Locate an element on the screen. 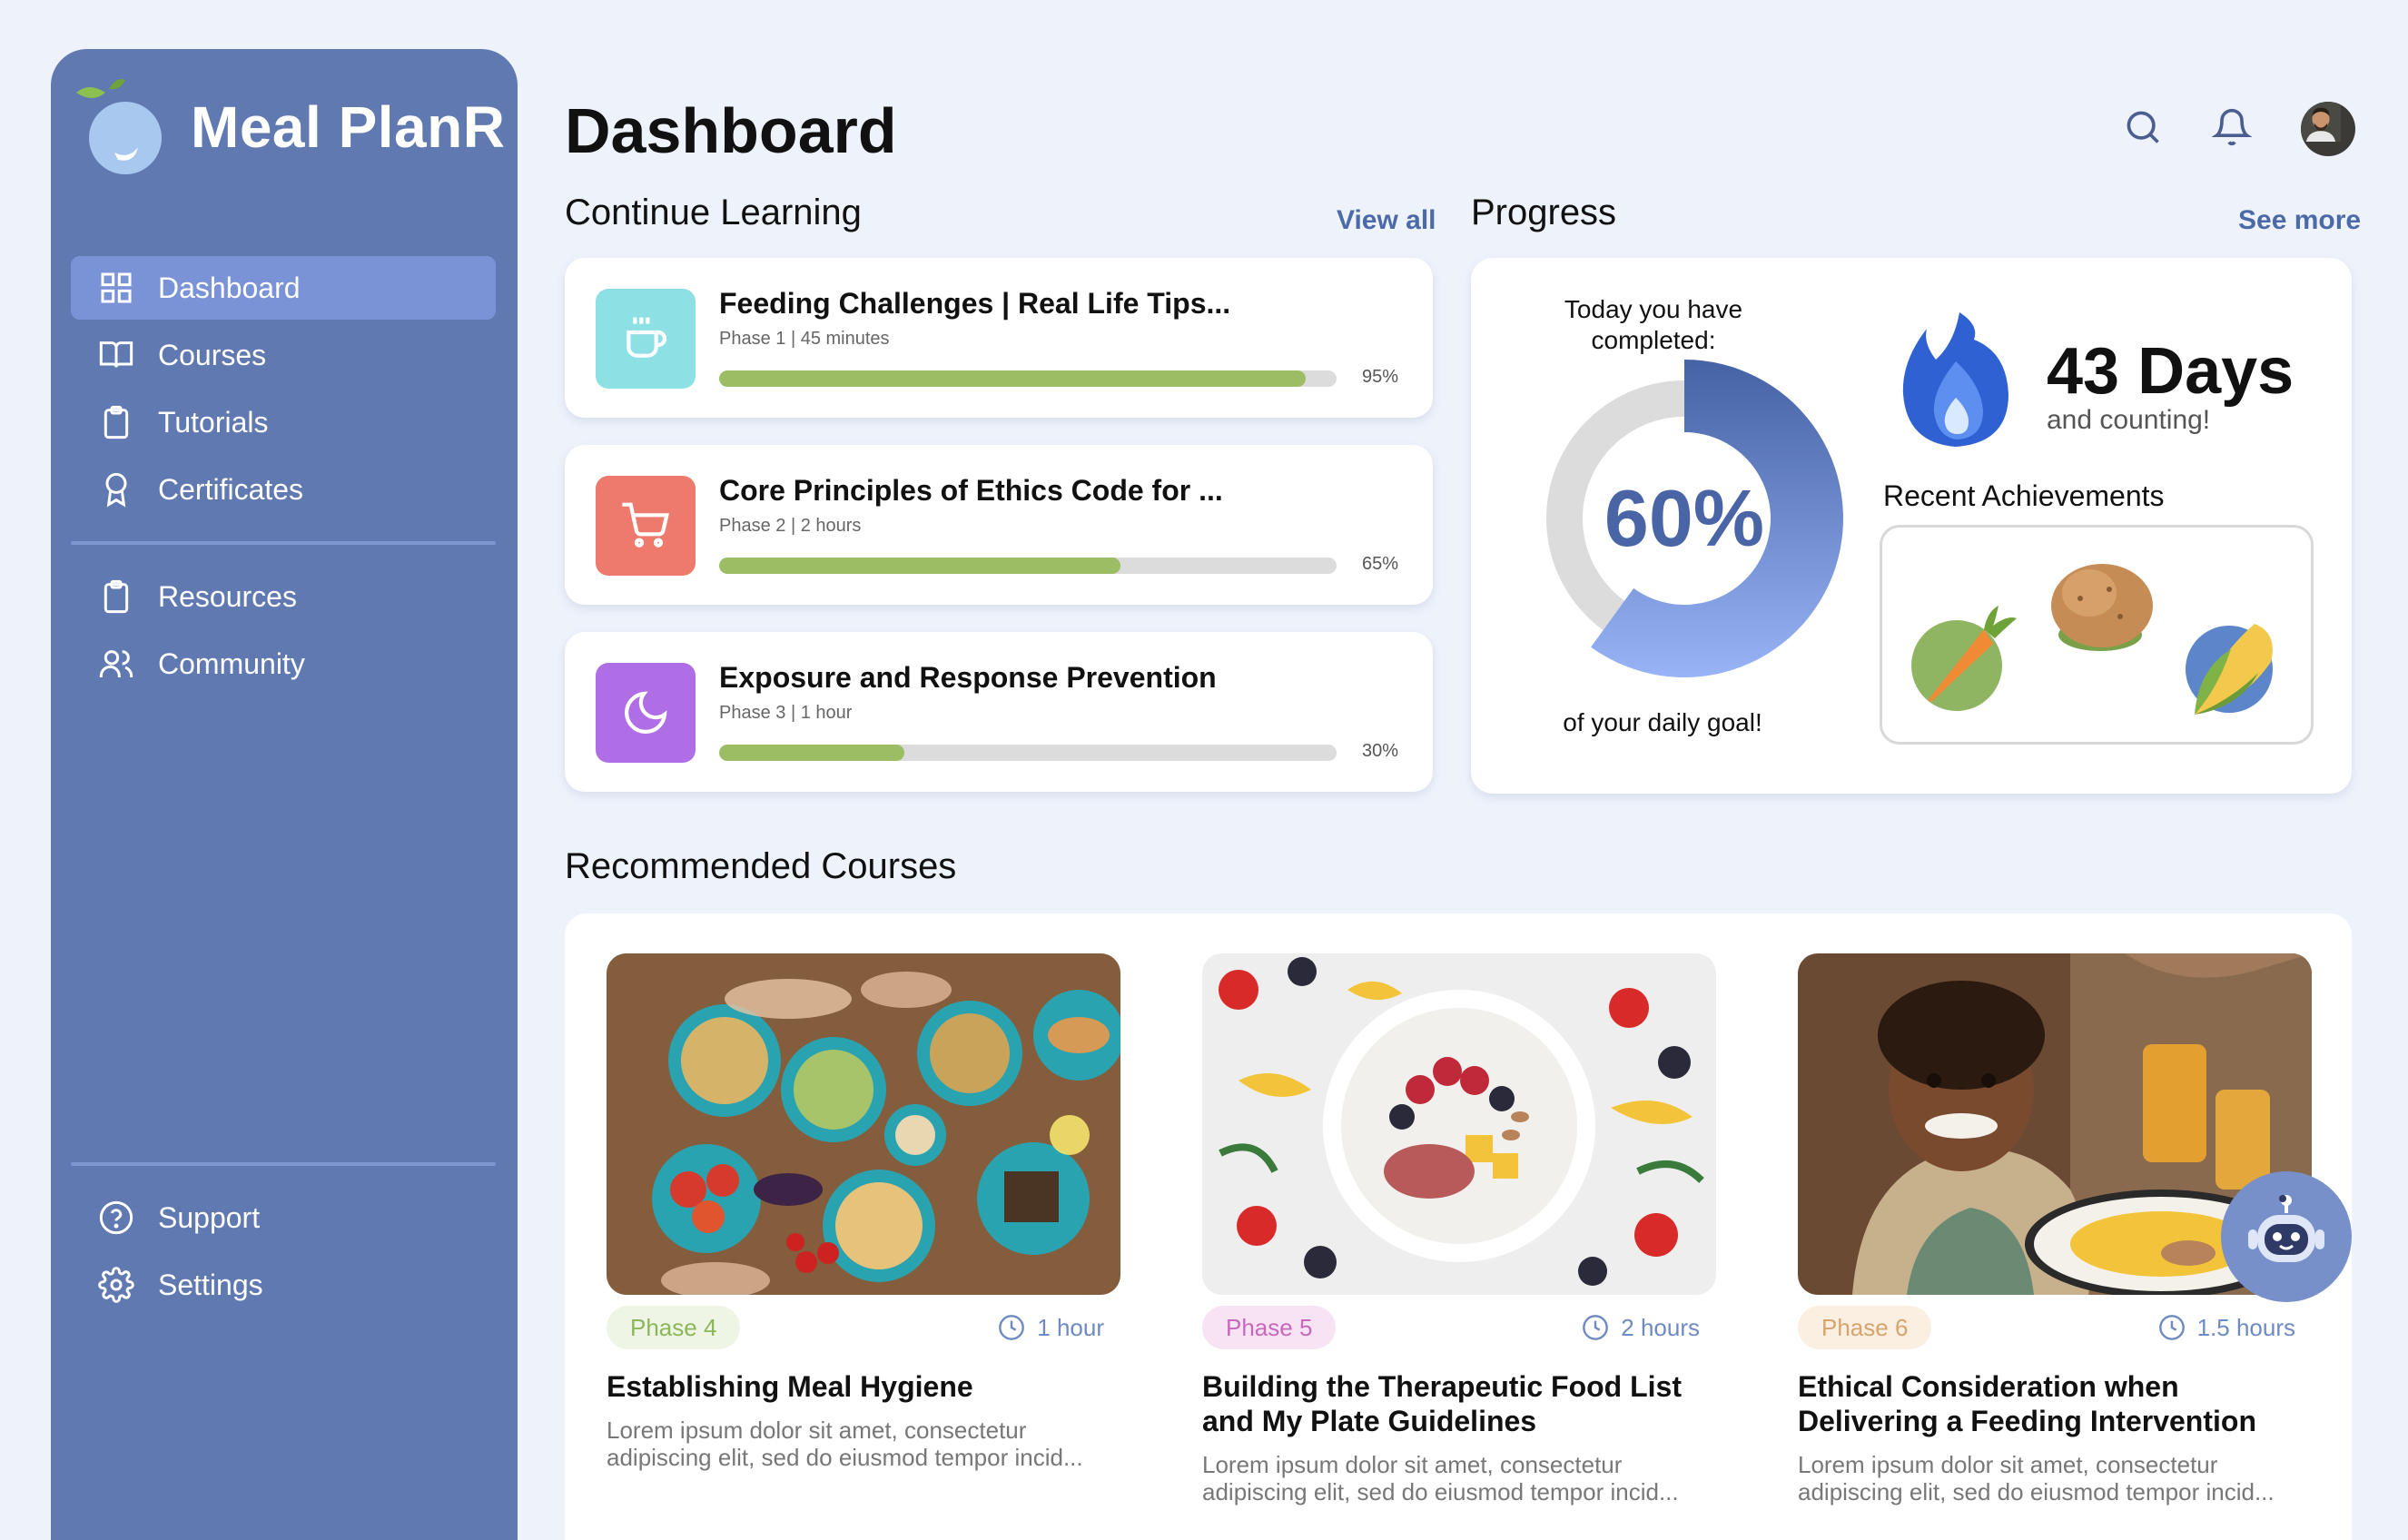 This screenshot has height=1540, width=2408. header-actions is located at coordinates (2239, 129).